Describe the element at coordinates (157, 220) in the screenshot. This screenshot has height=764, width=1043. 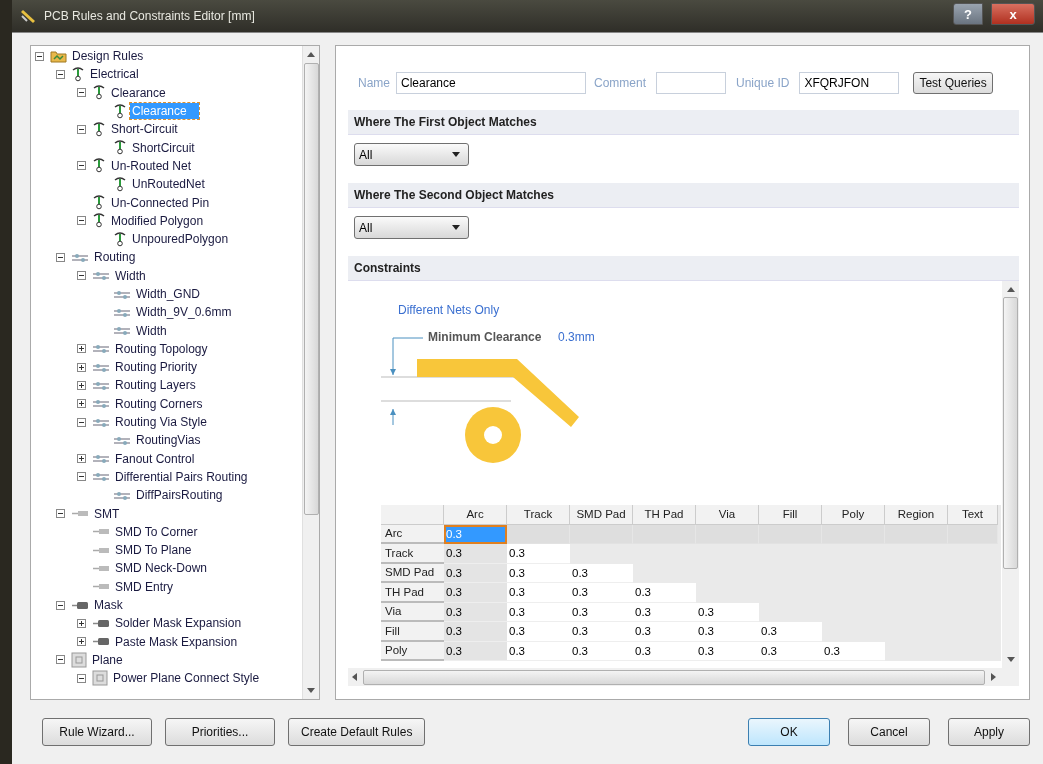
I see `tree-item: Modified Polygon` at that location.